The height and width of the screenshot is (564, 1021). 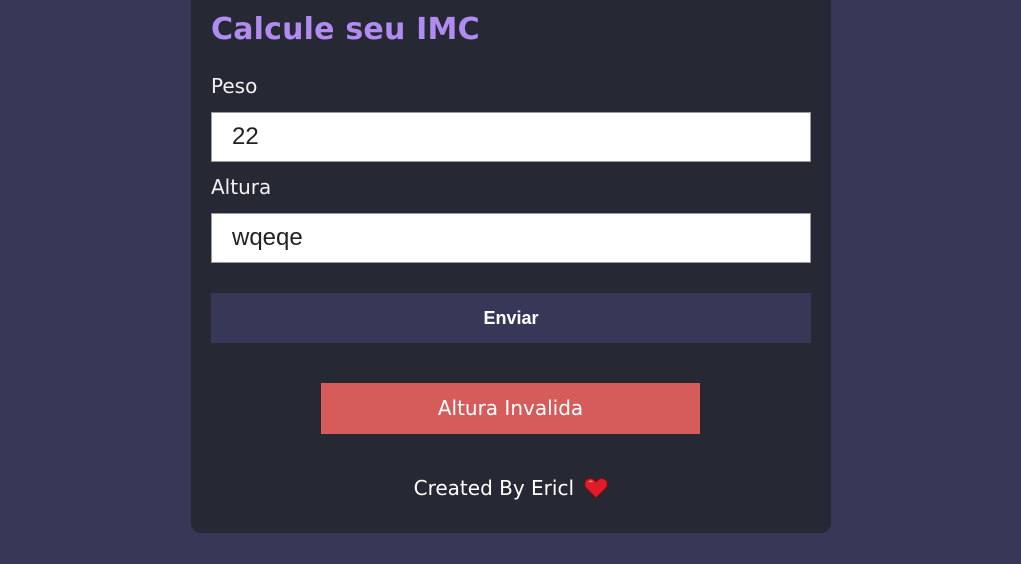 I want to click on page-title: Calcule seu IMC, so click(x=345, y=29).